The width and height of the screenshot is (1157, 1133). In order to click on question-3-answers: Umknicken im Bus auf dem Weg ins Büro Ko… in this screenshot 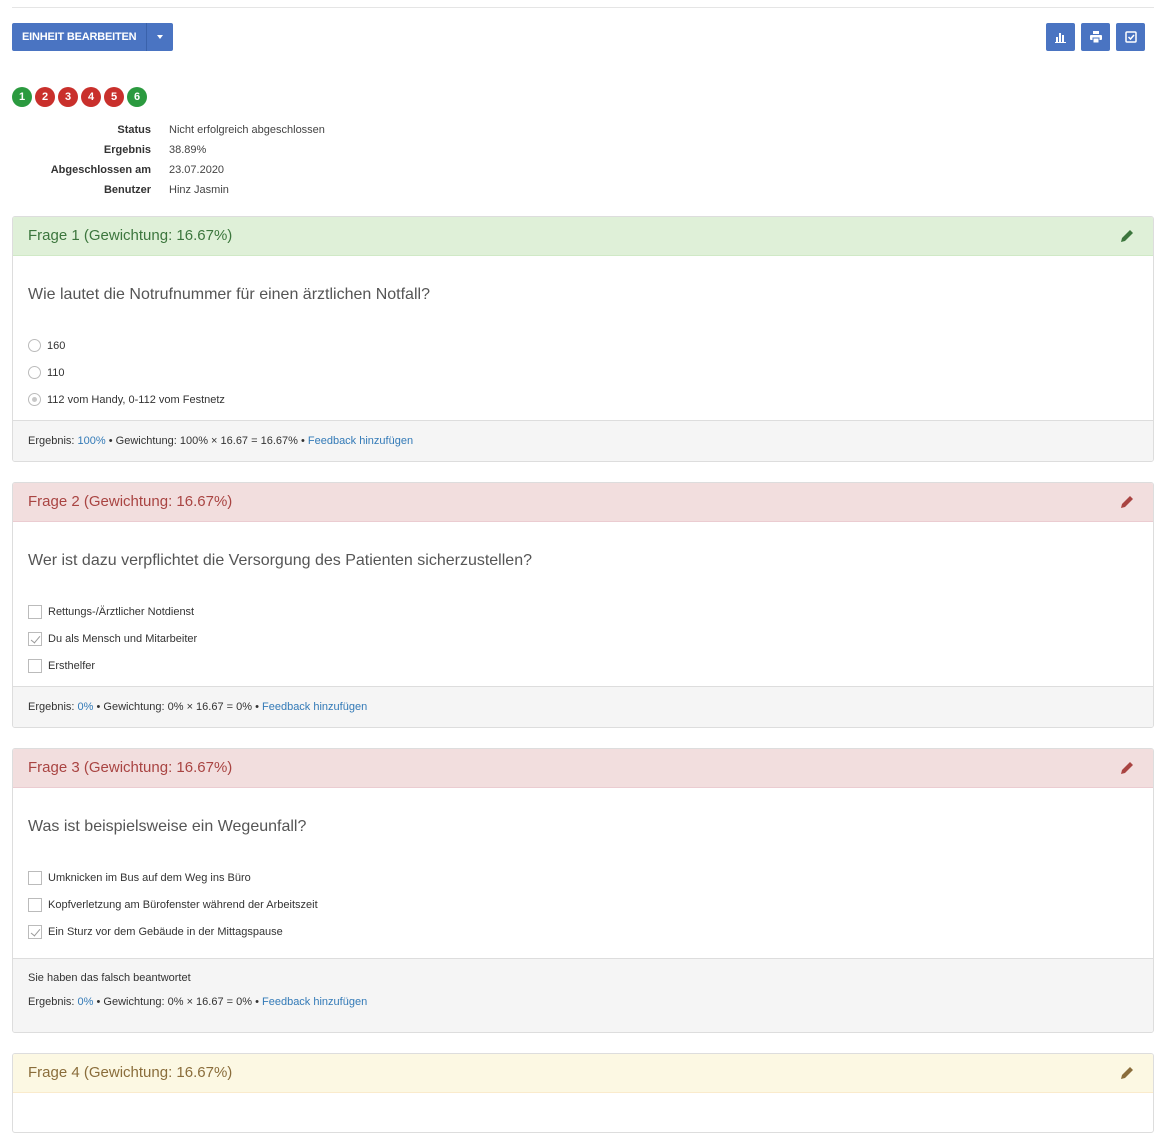, I will do `click(583, 898)`.